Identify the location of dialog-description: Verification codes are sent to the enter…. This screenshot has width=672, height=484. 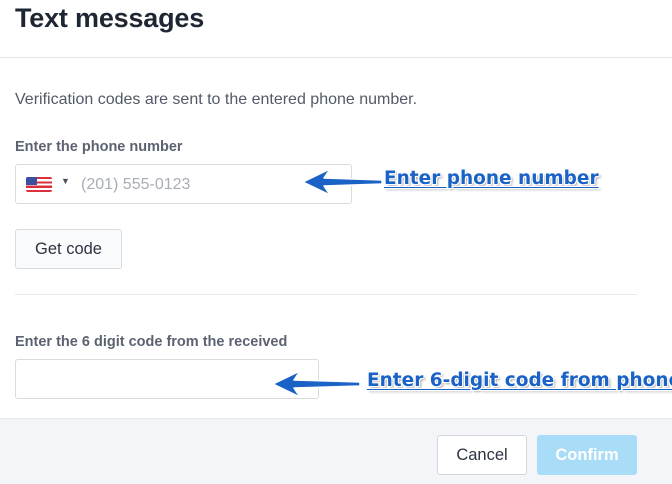
(216, 99).